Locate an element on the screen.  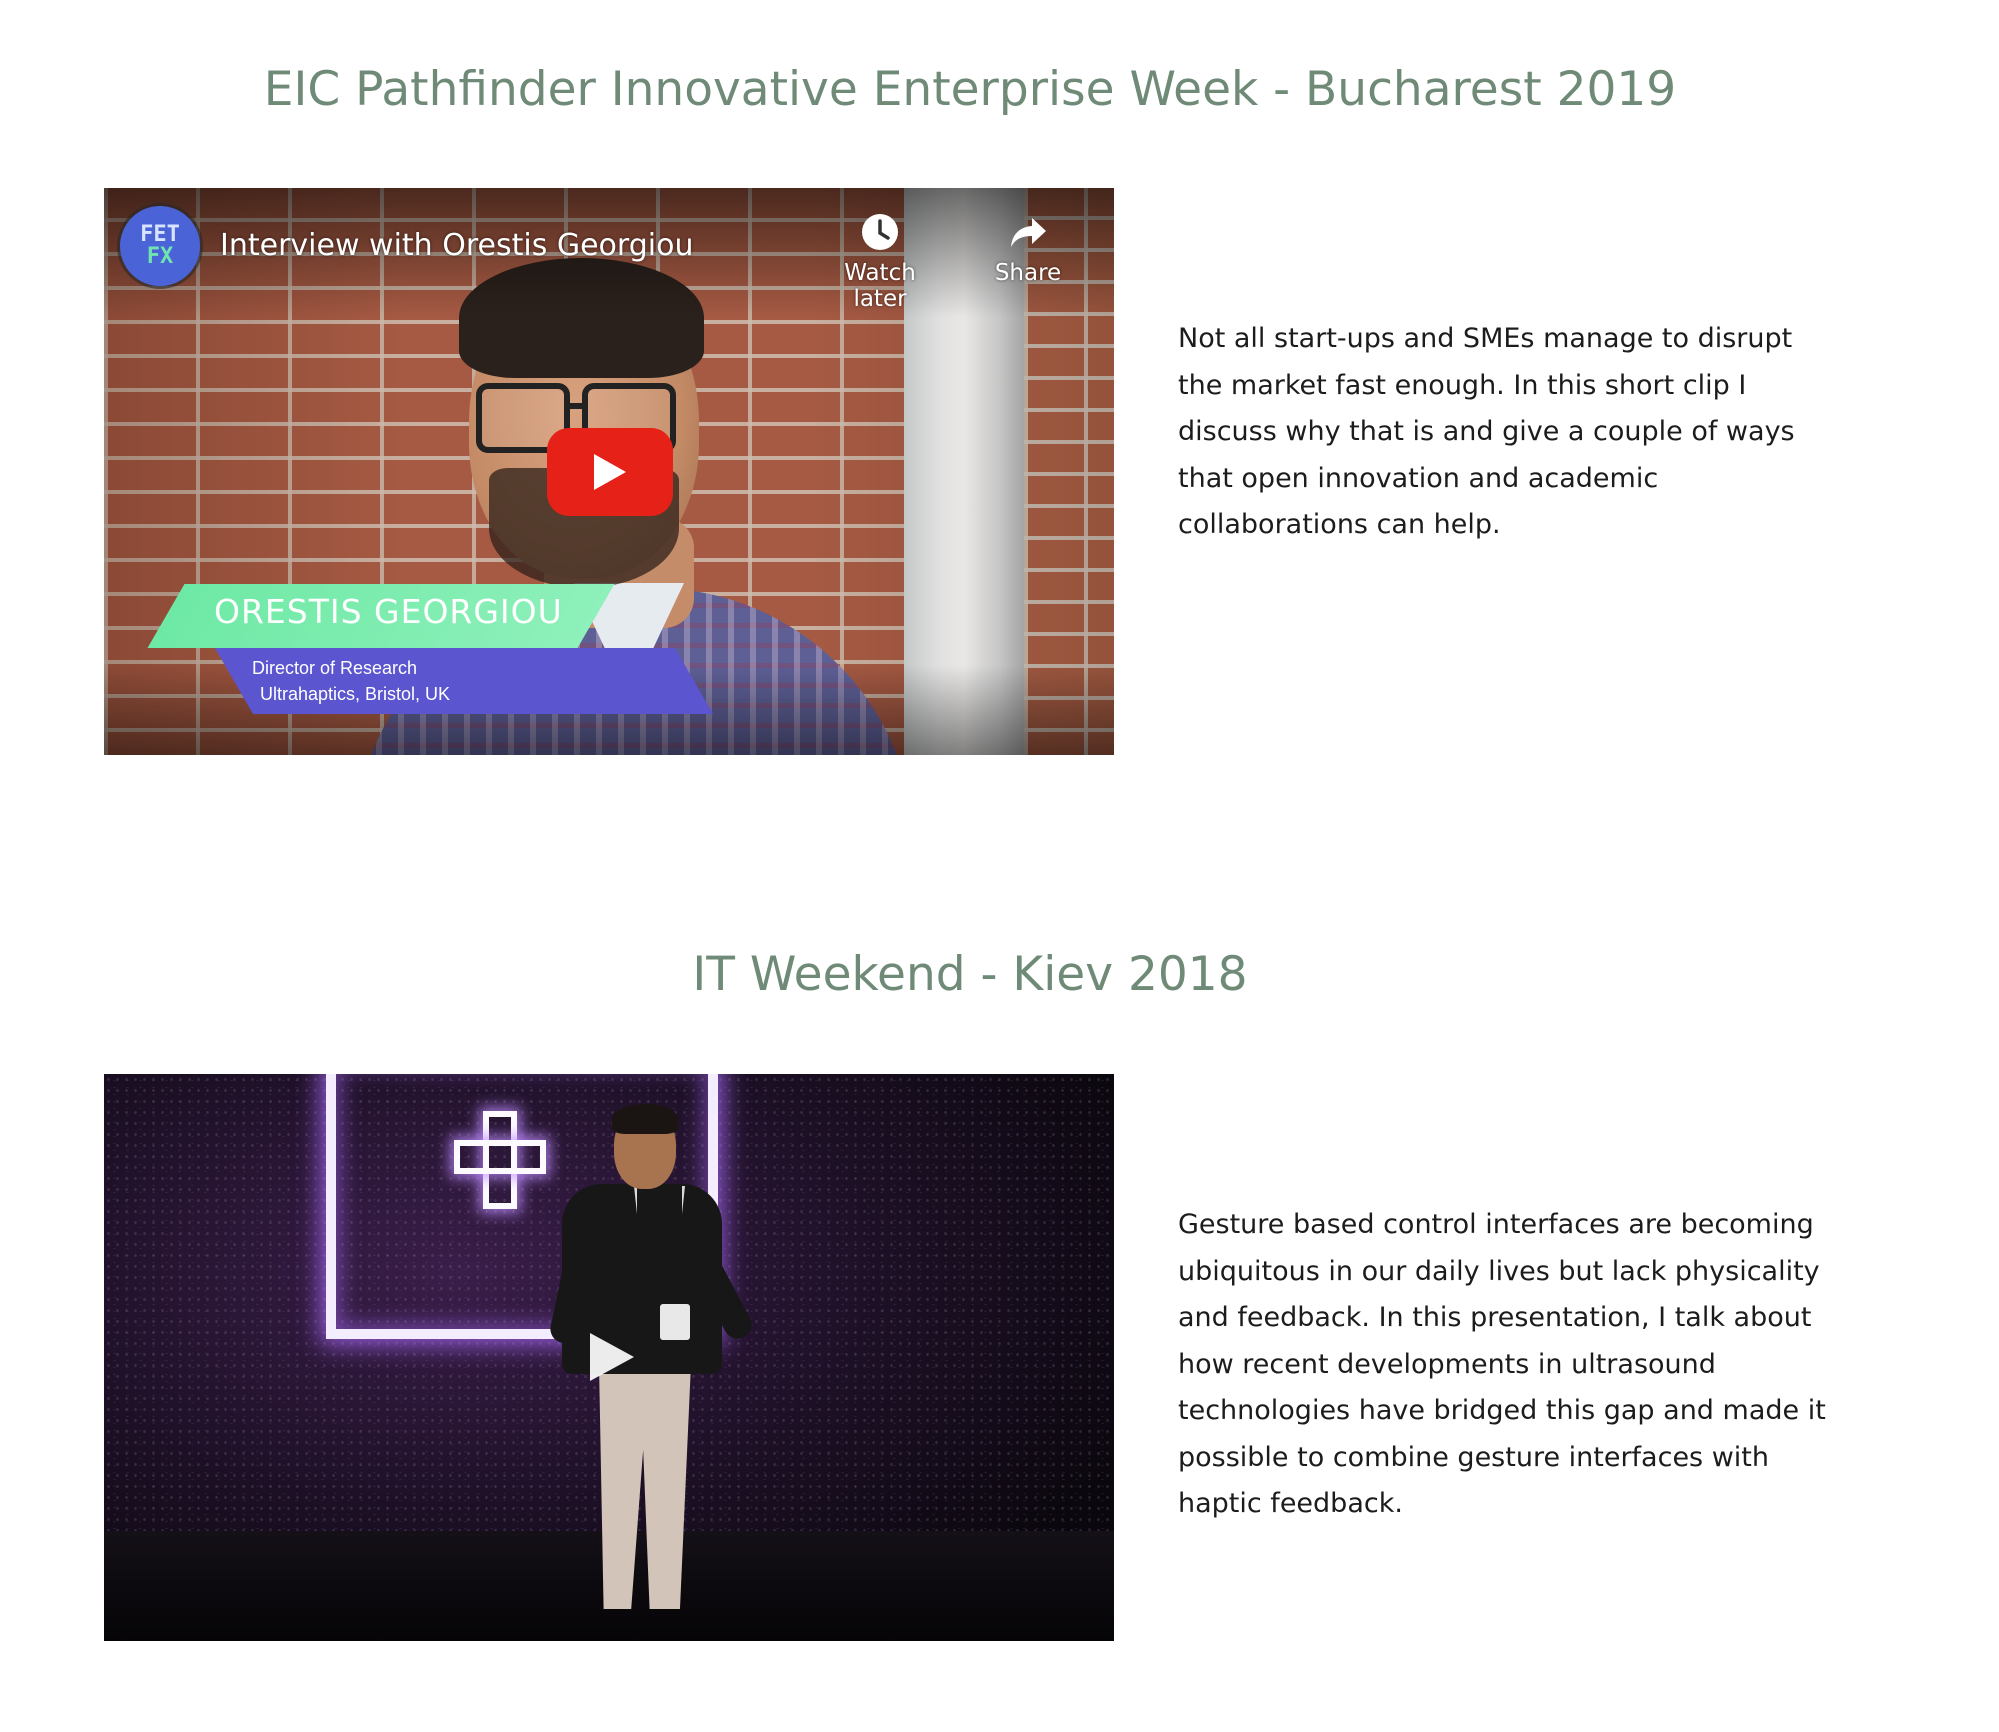
channel-avatar: FET FX is located at coordinates (160, 246).